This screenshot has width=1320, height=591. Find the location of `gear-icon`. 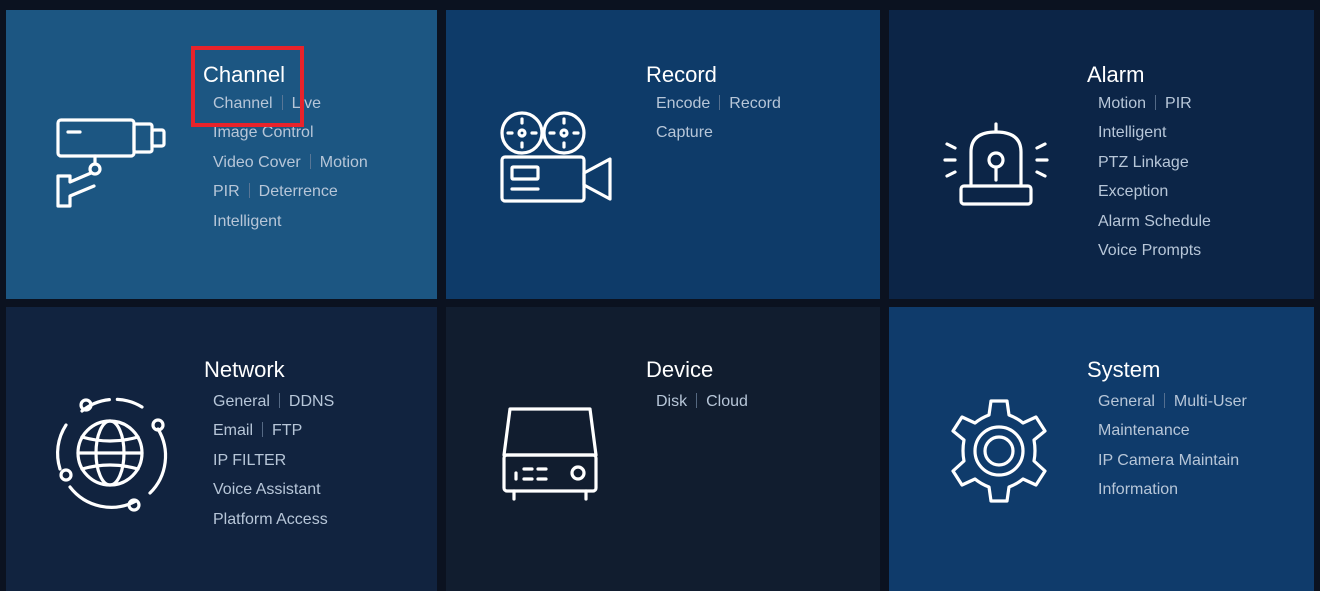

gear-icon is located at coordinates (999, 451).